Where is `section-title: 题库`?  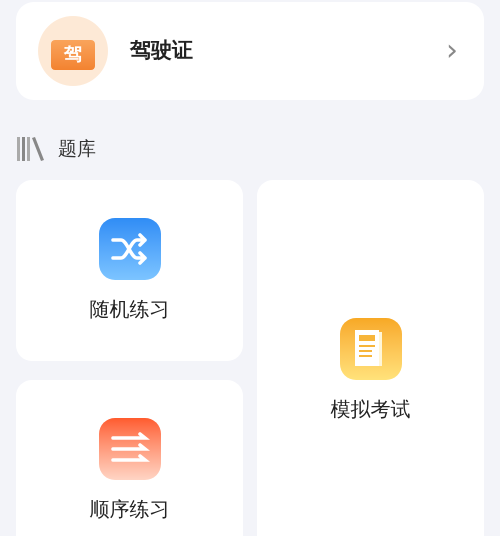 section-title: 题库 is located at coordinates (77, 149).